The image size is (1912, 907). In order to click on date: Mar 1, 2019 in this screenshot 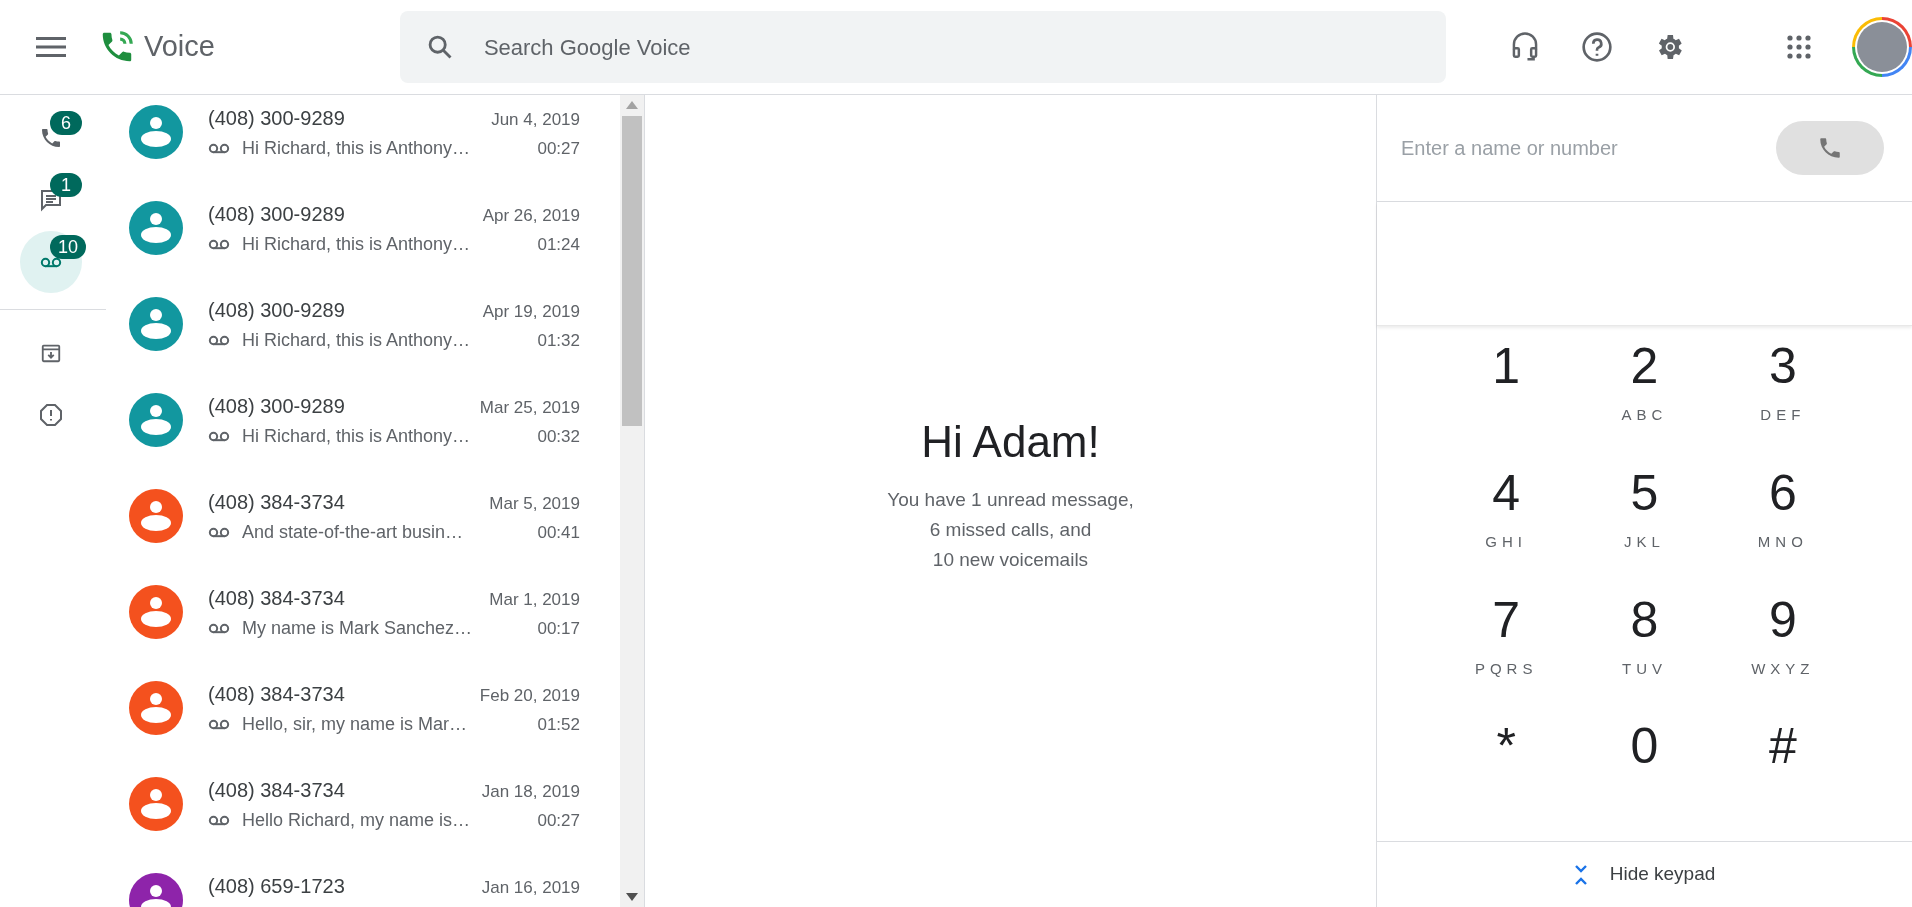, I will do `click(534, 600)`.